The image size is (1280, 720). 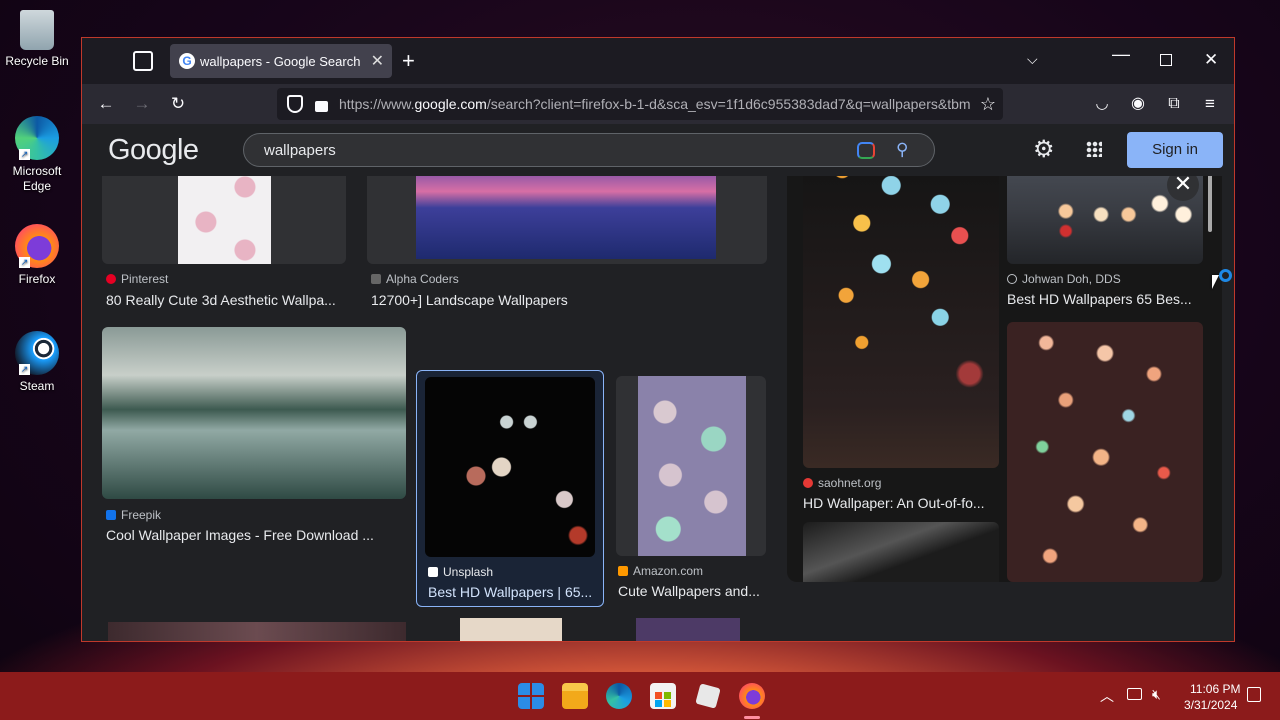 I want to click on search-input: wallpapers, so click(x=300, y=150).